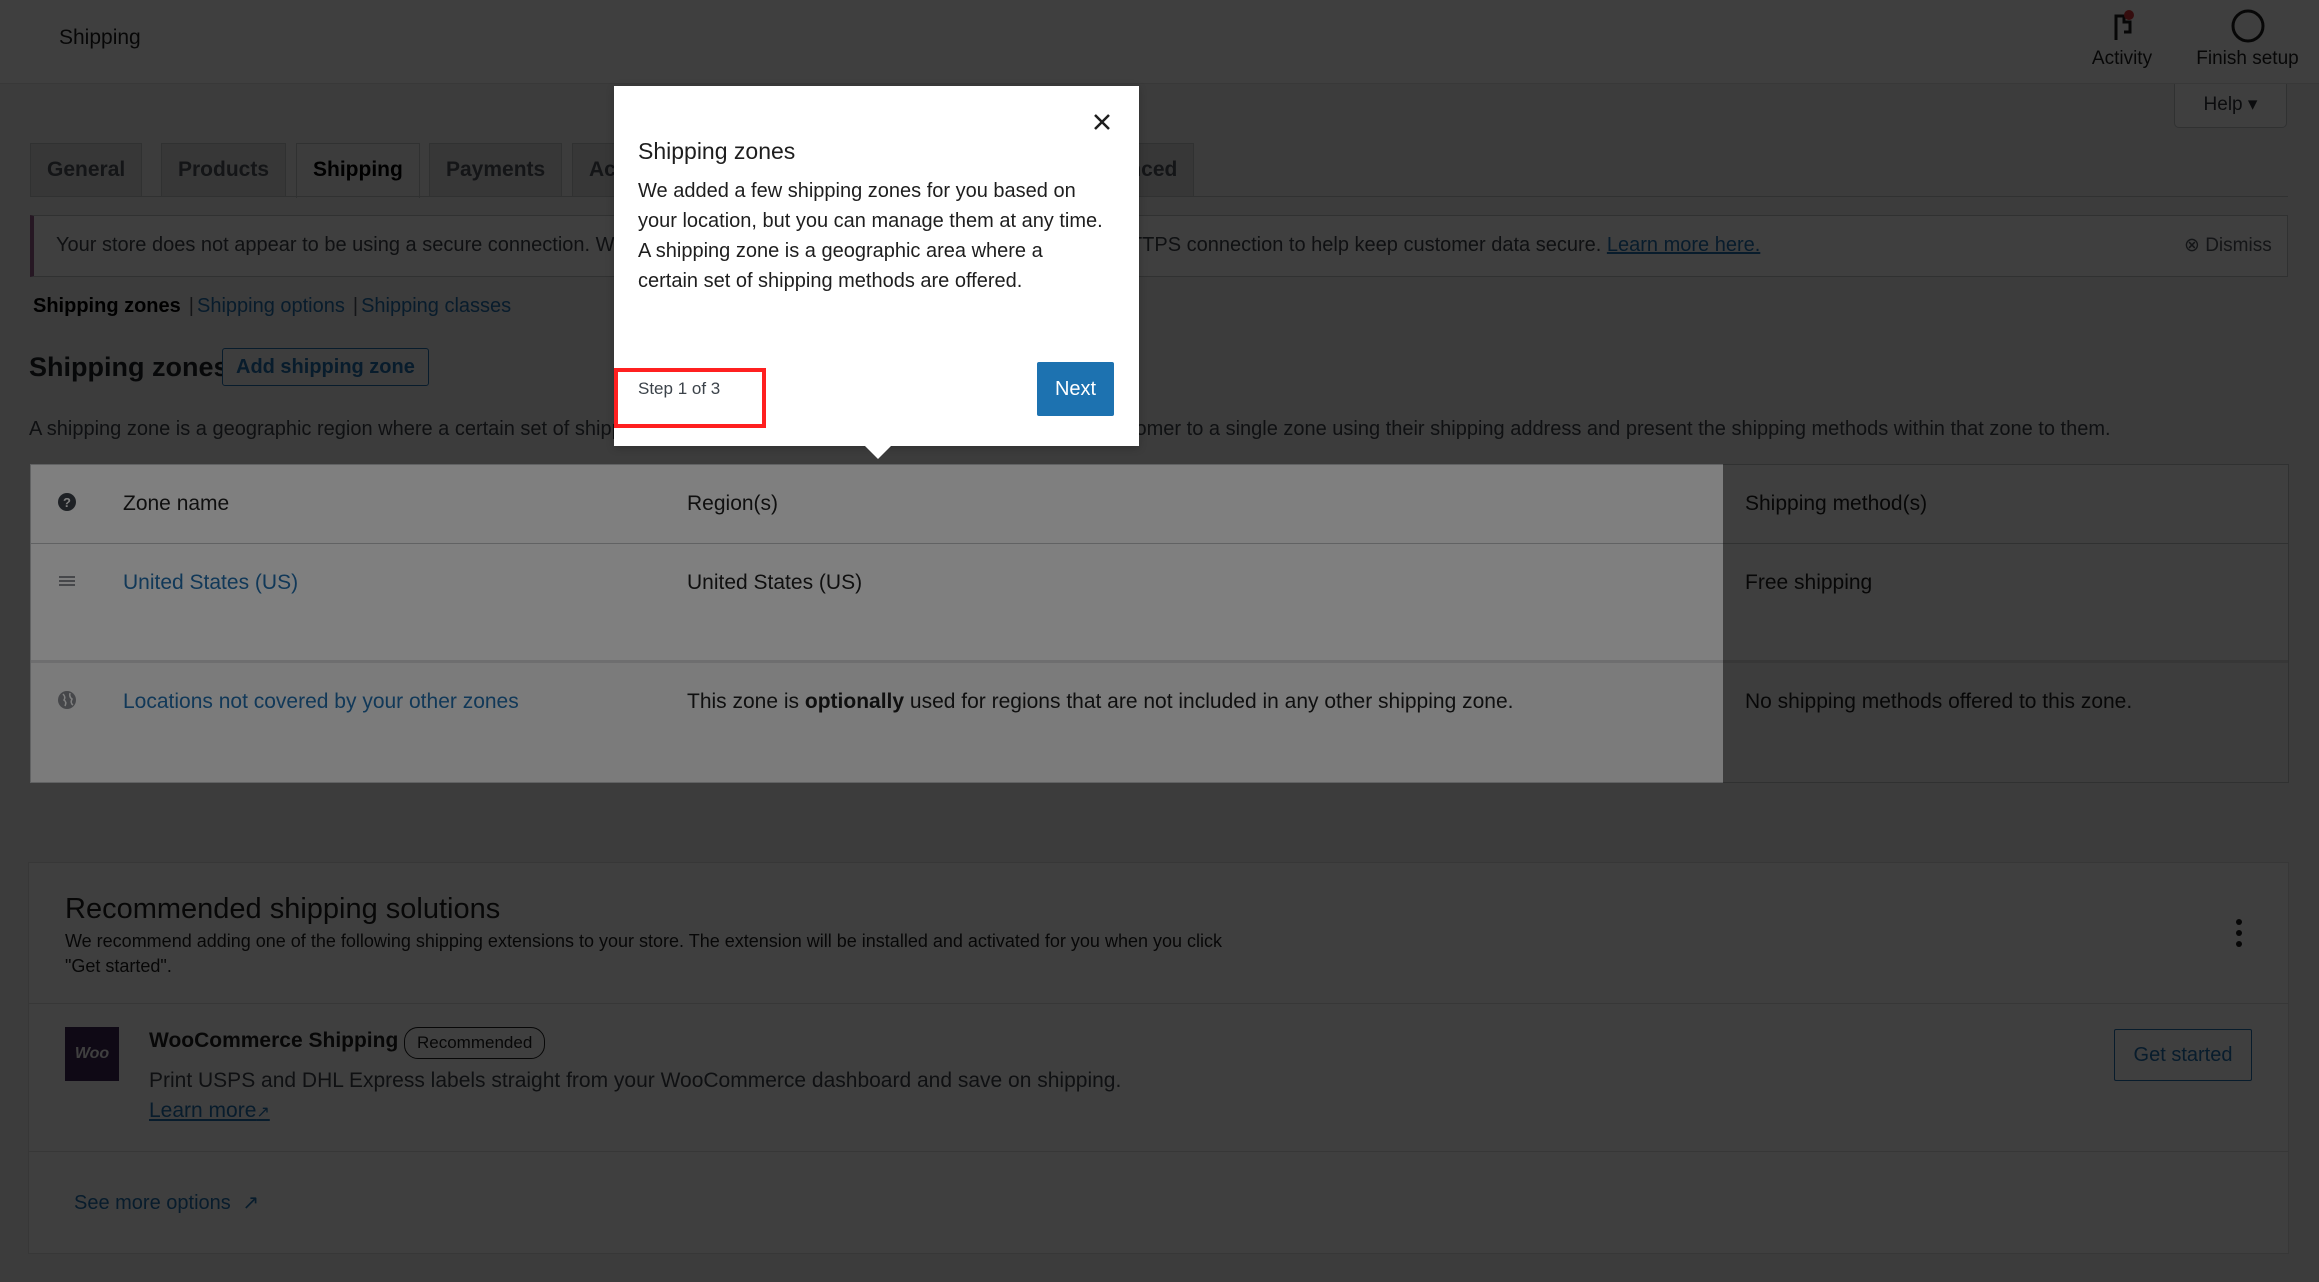  I want to click on top-header: Shipping Activity Finish setup, so click(1159, 42).